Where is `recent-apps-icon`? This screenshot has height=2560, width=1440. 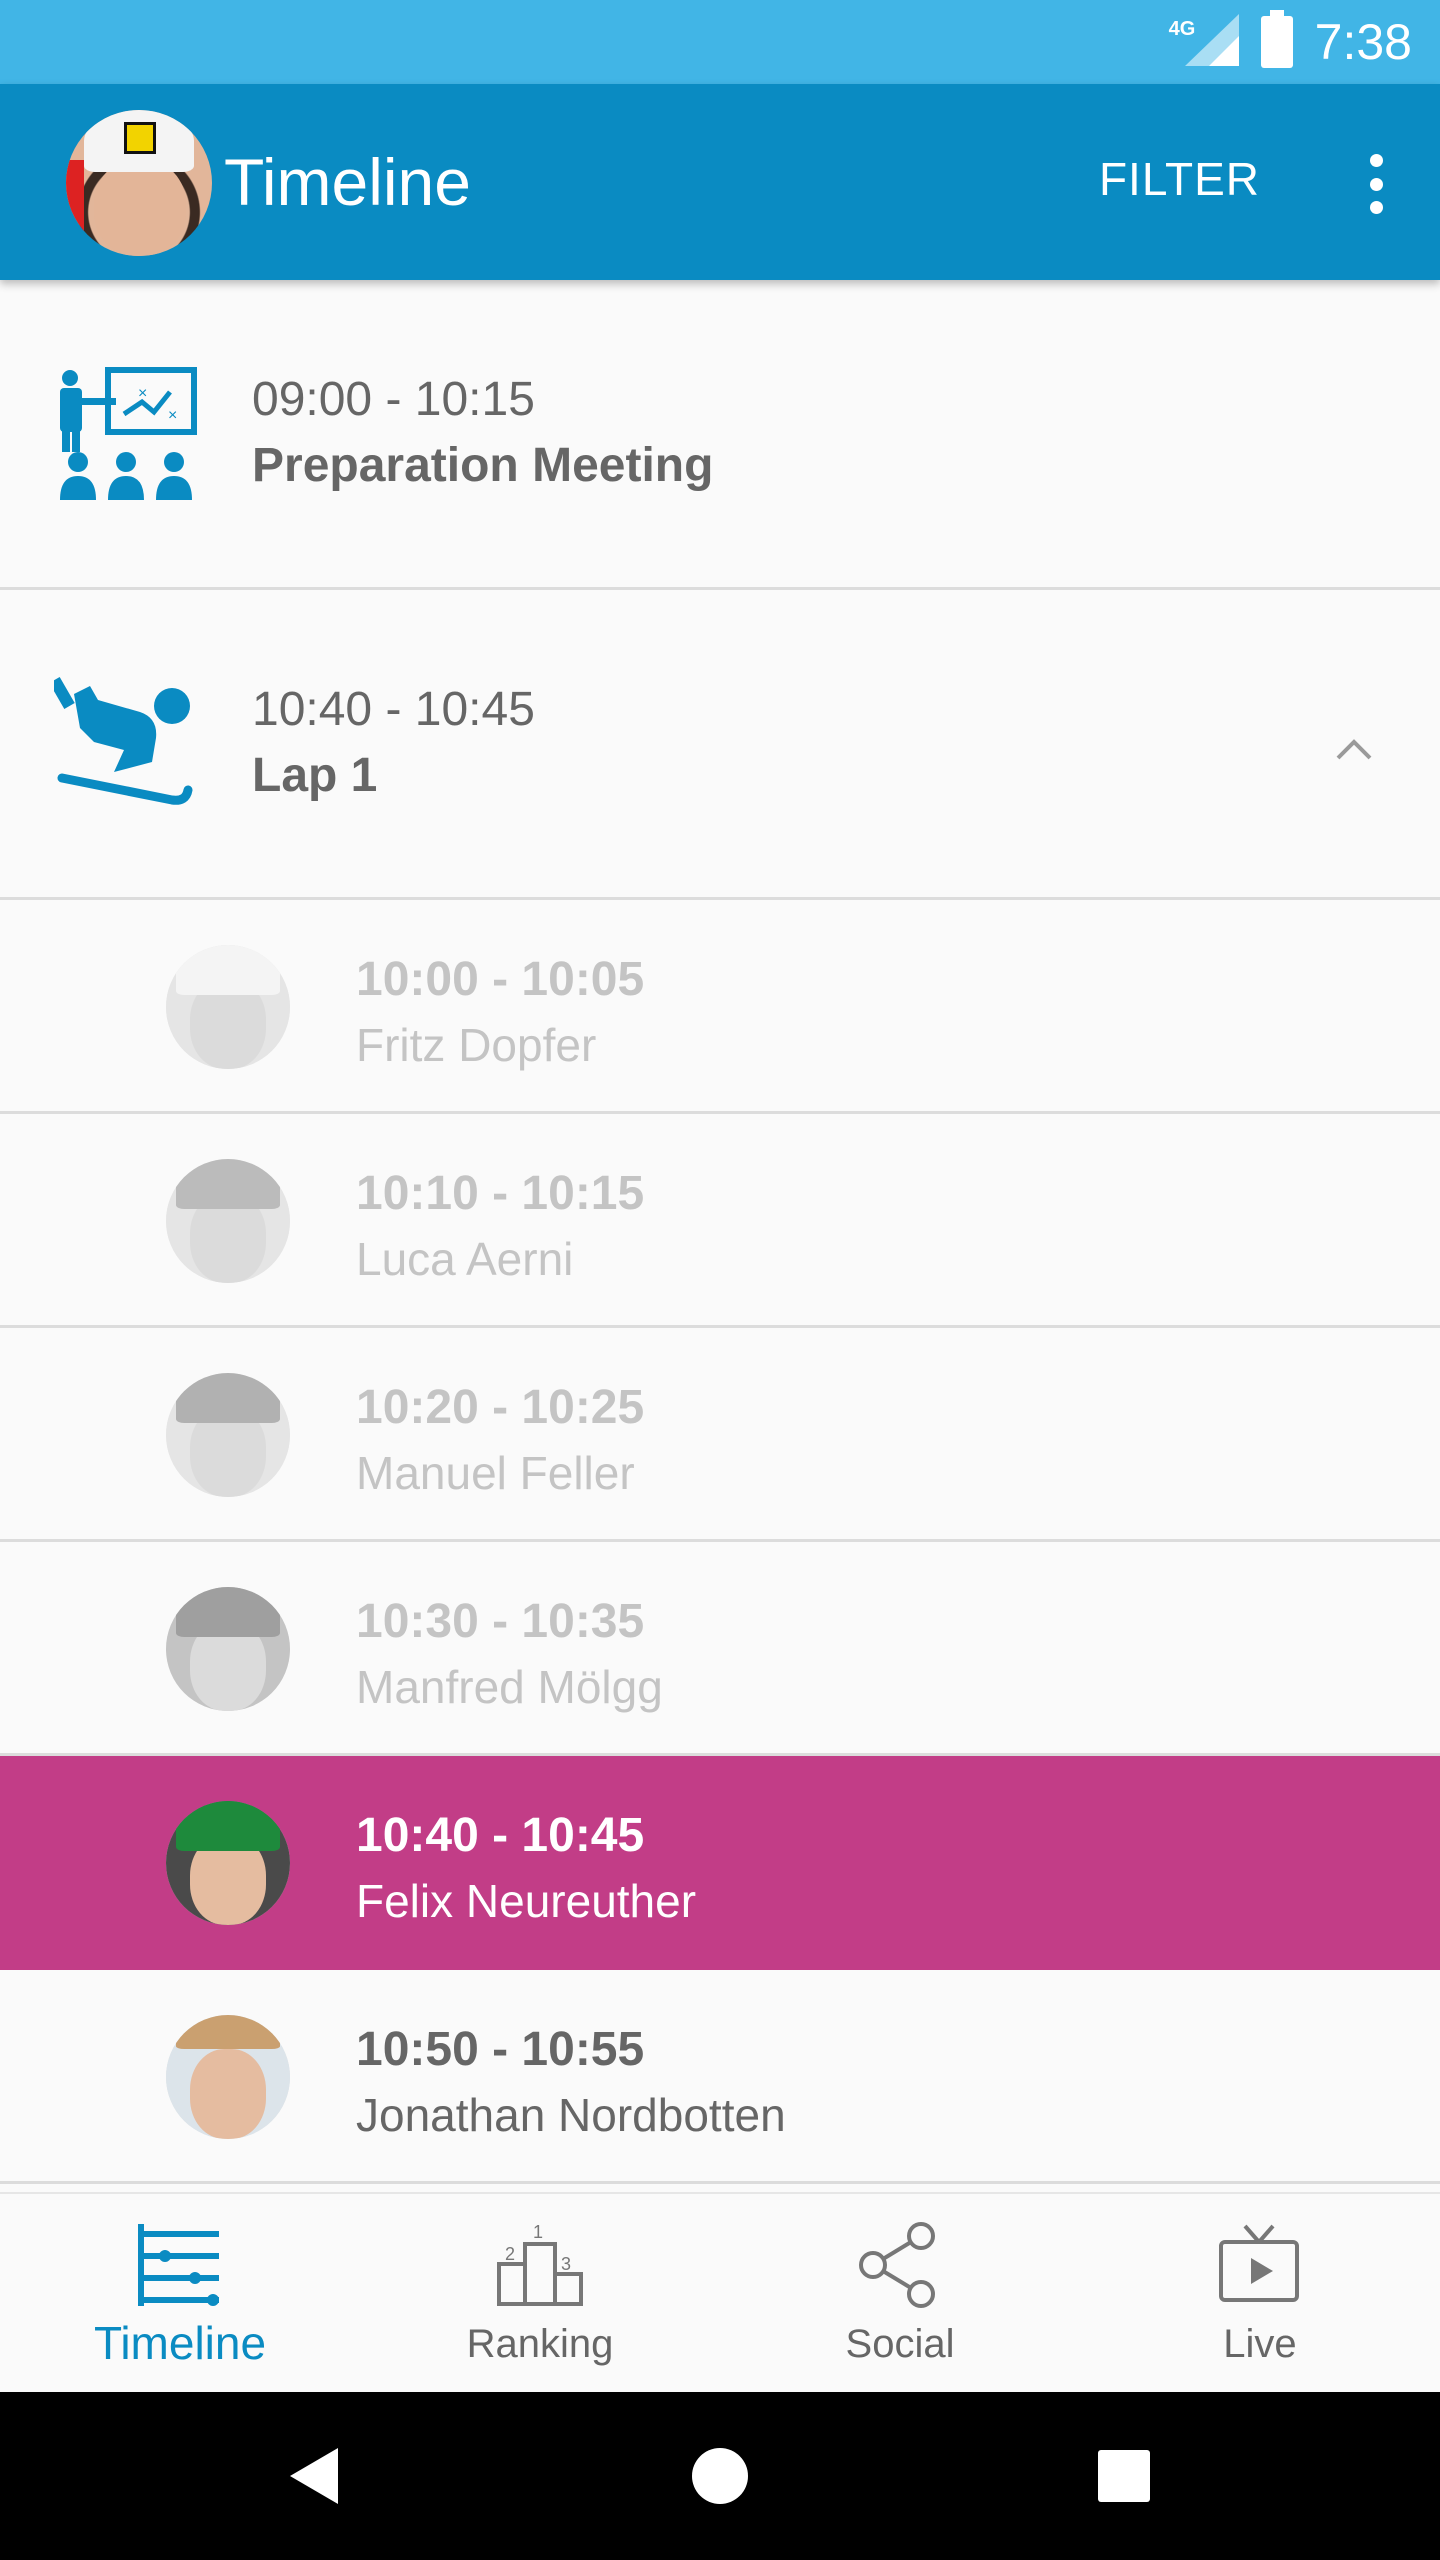 recent-apps-icon is located at coordinates (1124, 2476).